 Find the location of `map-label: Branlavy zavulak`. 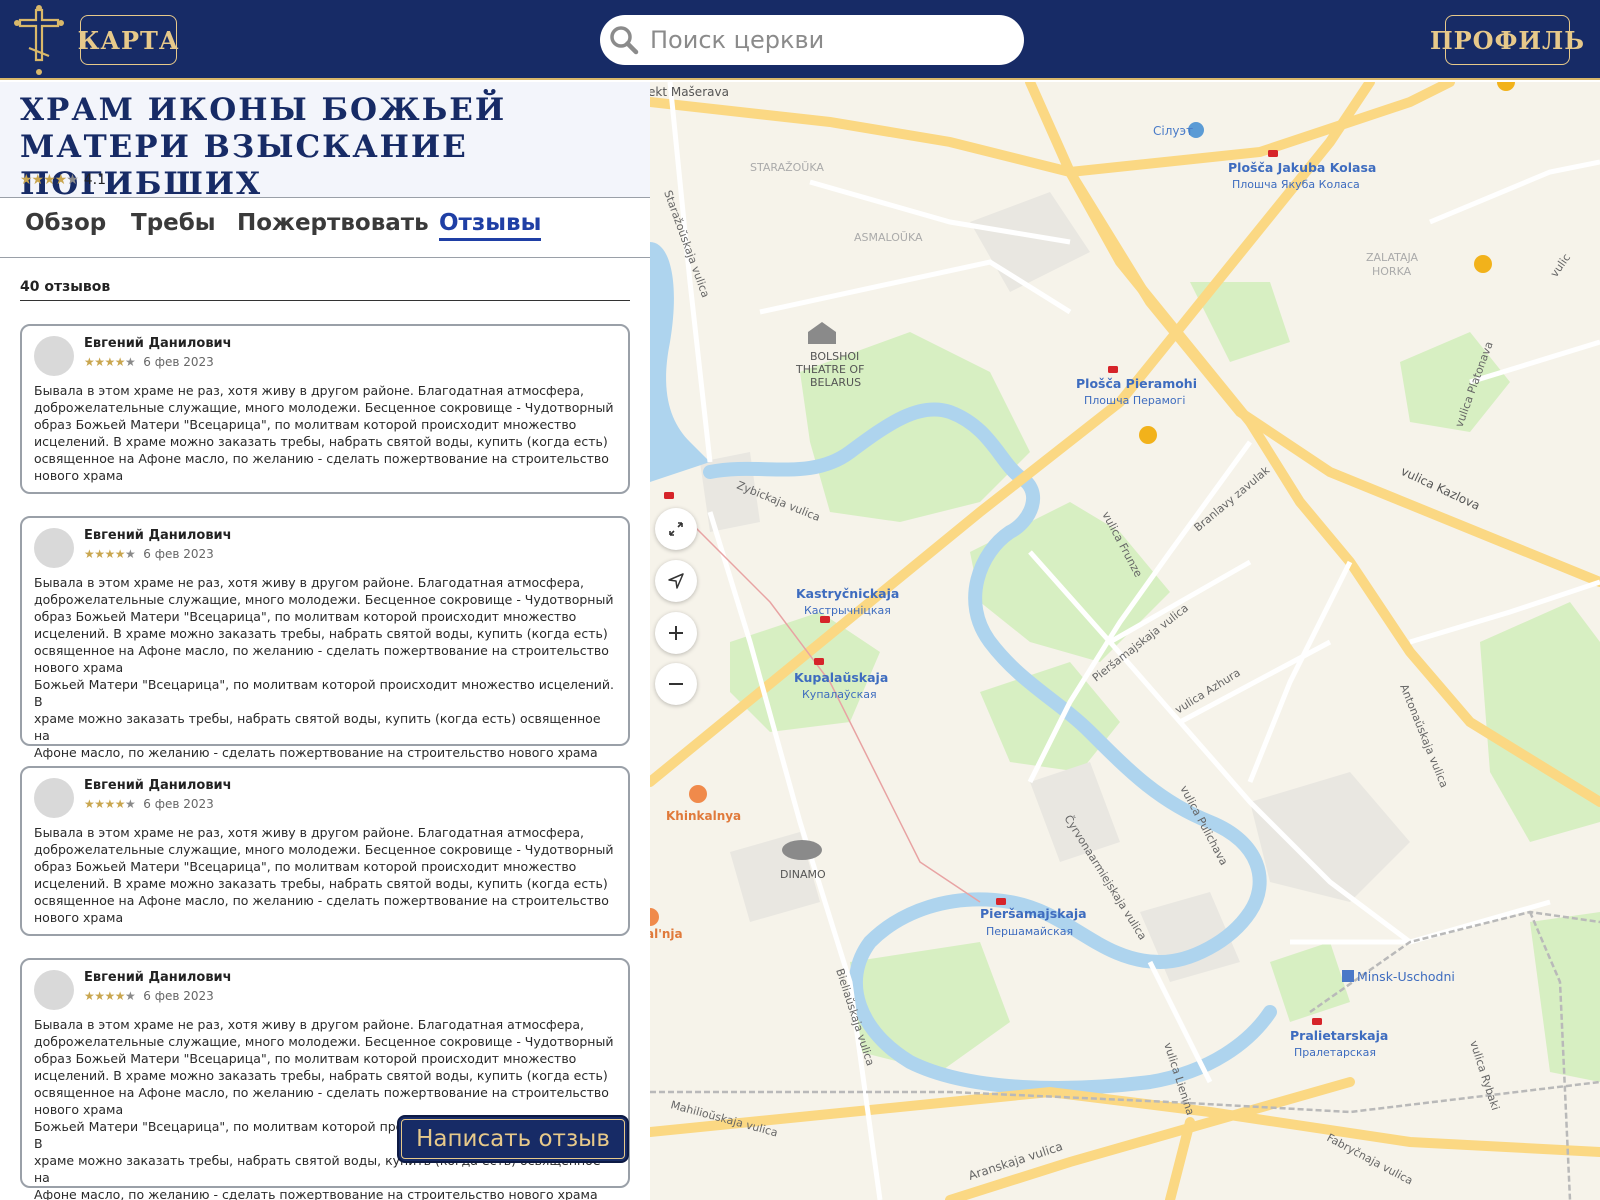

map-label: Branlavy zavulak is located at coordinates (1232, 498).